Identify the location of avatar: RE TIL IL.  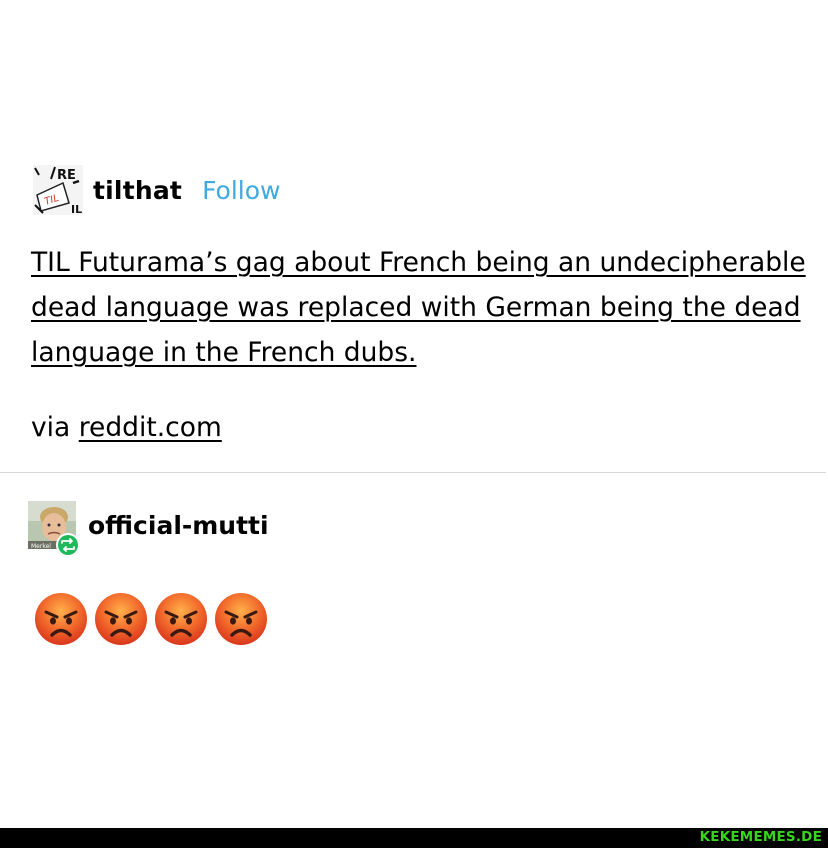
(58, 190).